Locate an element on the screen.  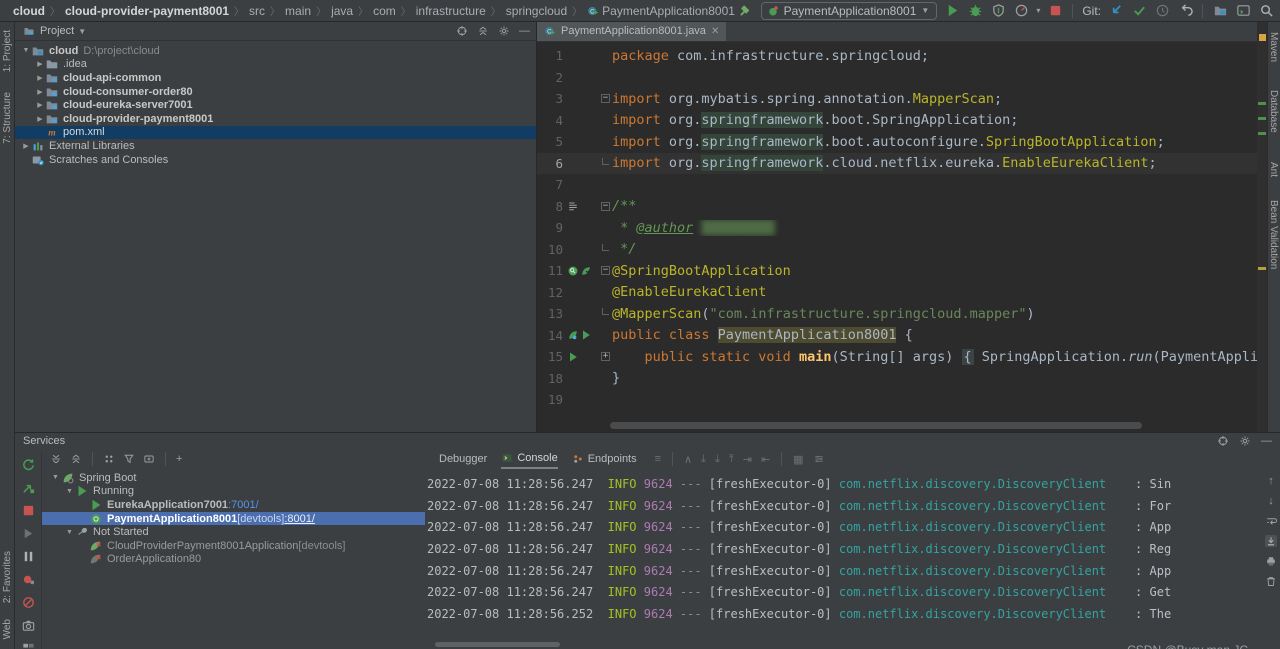
service-item-orderapplication80: OrderApplication80 is located at coordinates (233, 560).